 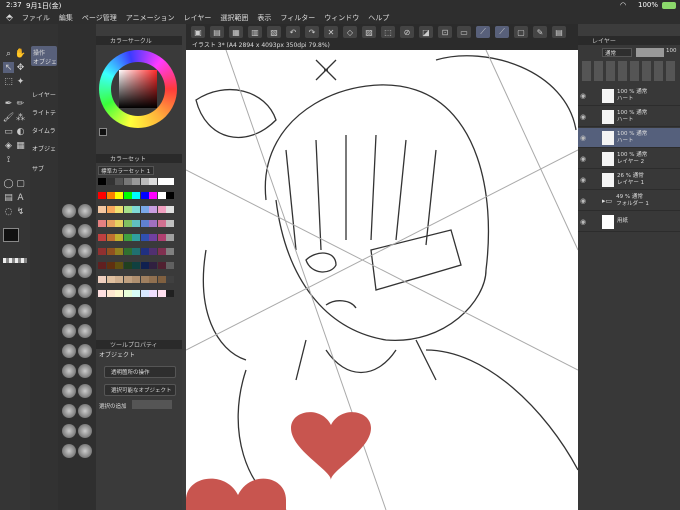 What do you see at coordinates (312, 32) in the screenshot?
I see `redo-icon: ↷` at bounding box center [312, 32].